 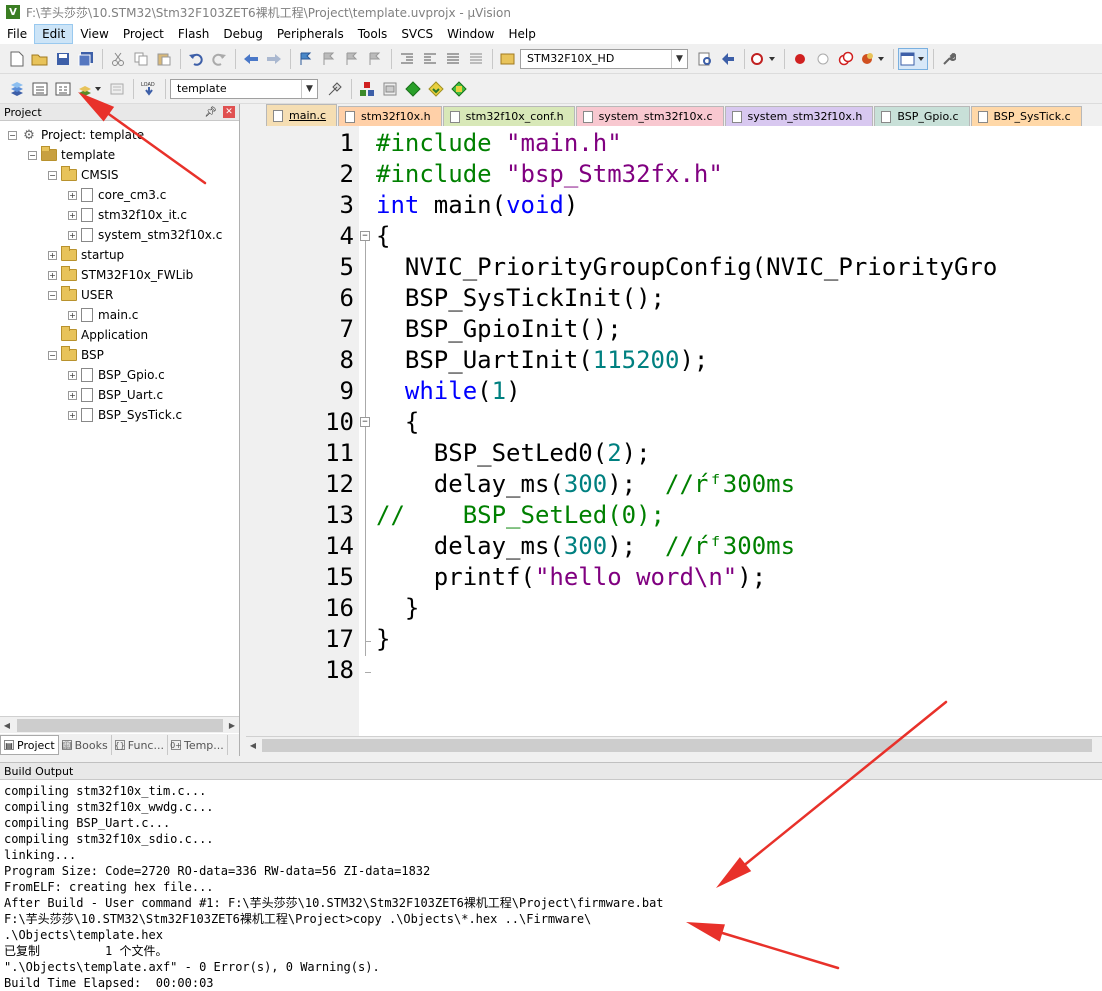 What do you see at coordinates (521, 34) in the screenshot?
I see `menu-help: Help` at bounding box center [521, 34].